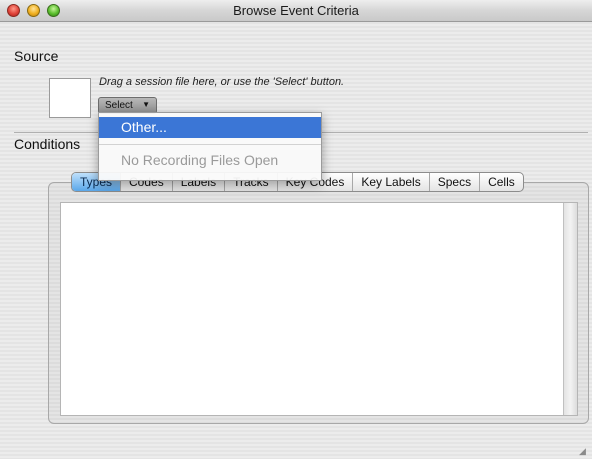 The width and height of the screenshot is (592, 459). What do you see at coordinates (70, 98) in the screenshot?
I see `session-drop-well` at bounding box center [70, 98].